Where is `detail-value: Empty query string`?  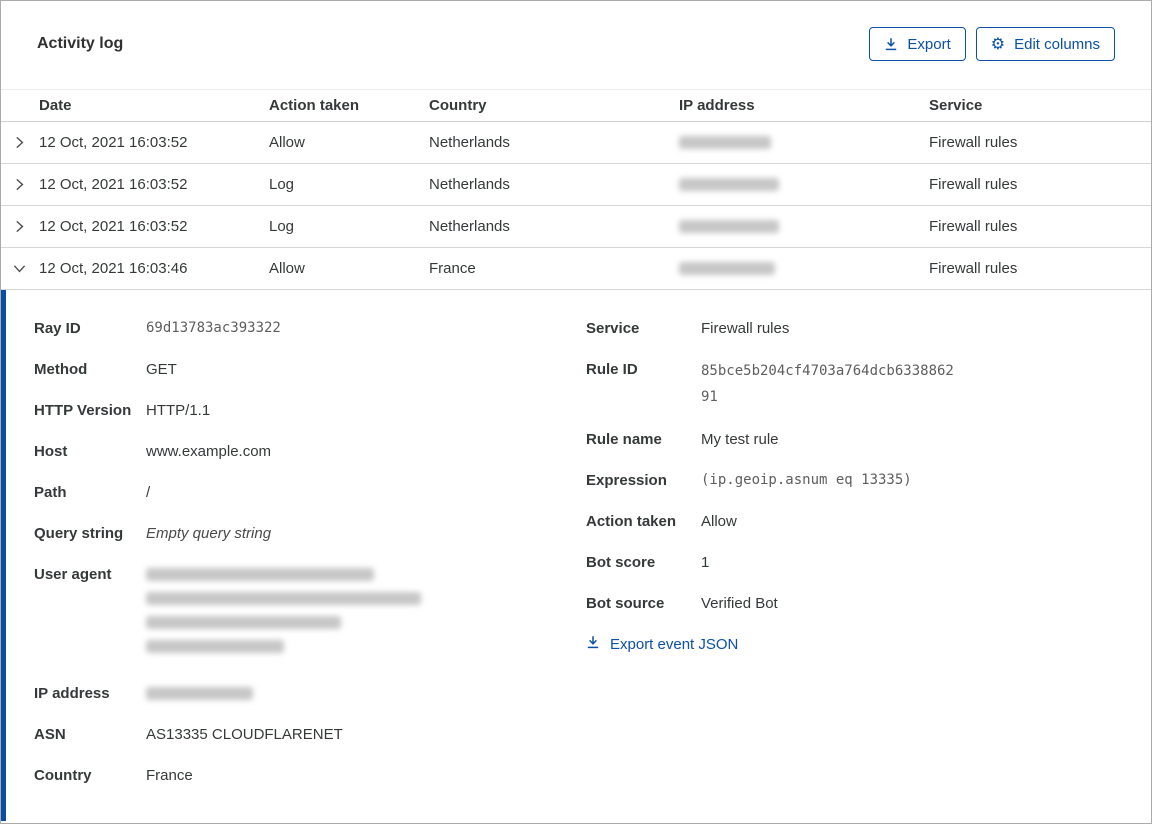
detail-value: Empty query string is located at coordinates (209, 533).